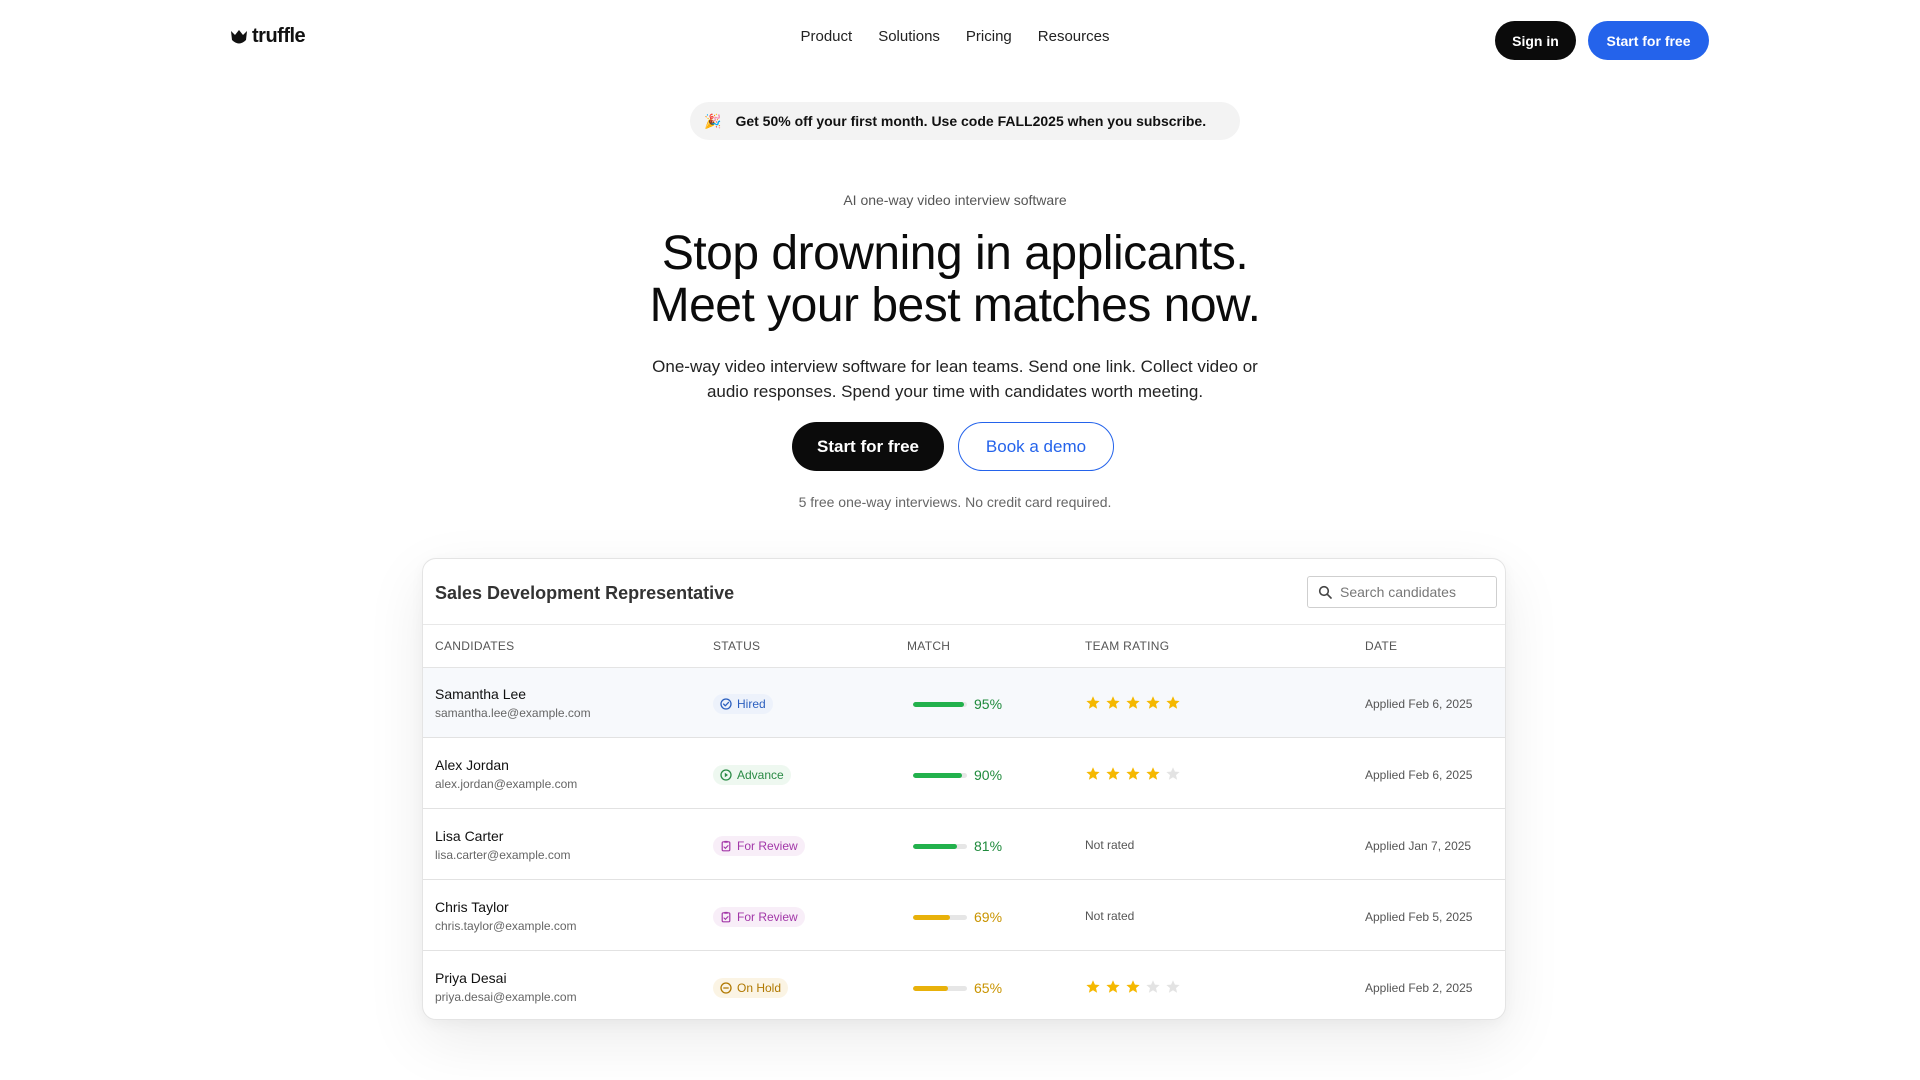 The height and width of the screenshot is (1080, 1920). I want to click on play-circle-icon, so click(726, 775).